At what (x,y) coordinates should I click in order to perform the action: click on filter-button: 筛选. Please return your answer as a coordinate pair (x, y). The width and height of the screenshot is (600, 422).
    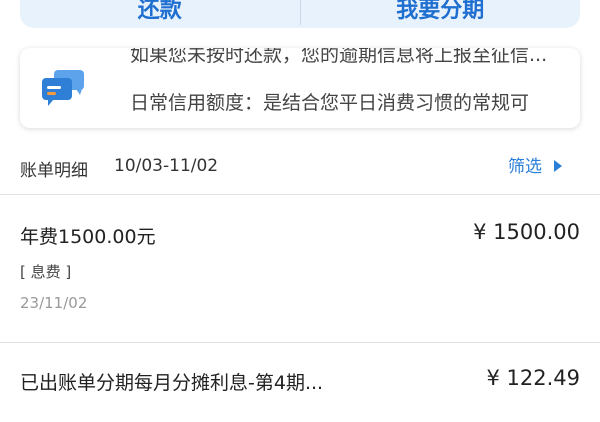
    Looking at the image, I should click on (535, 164).